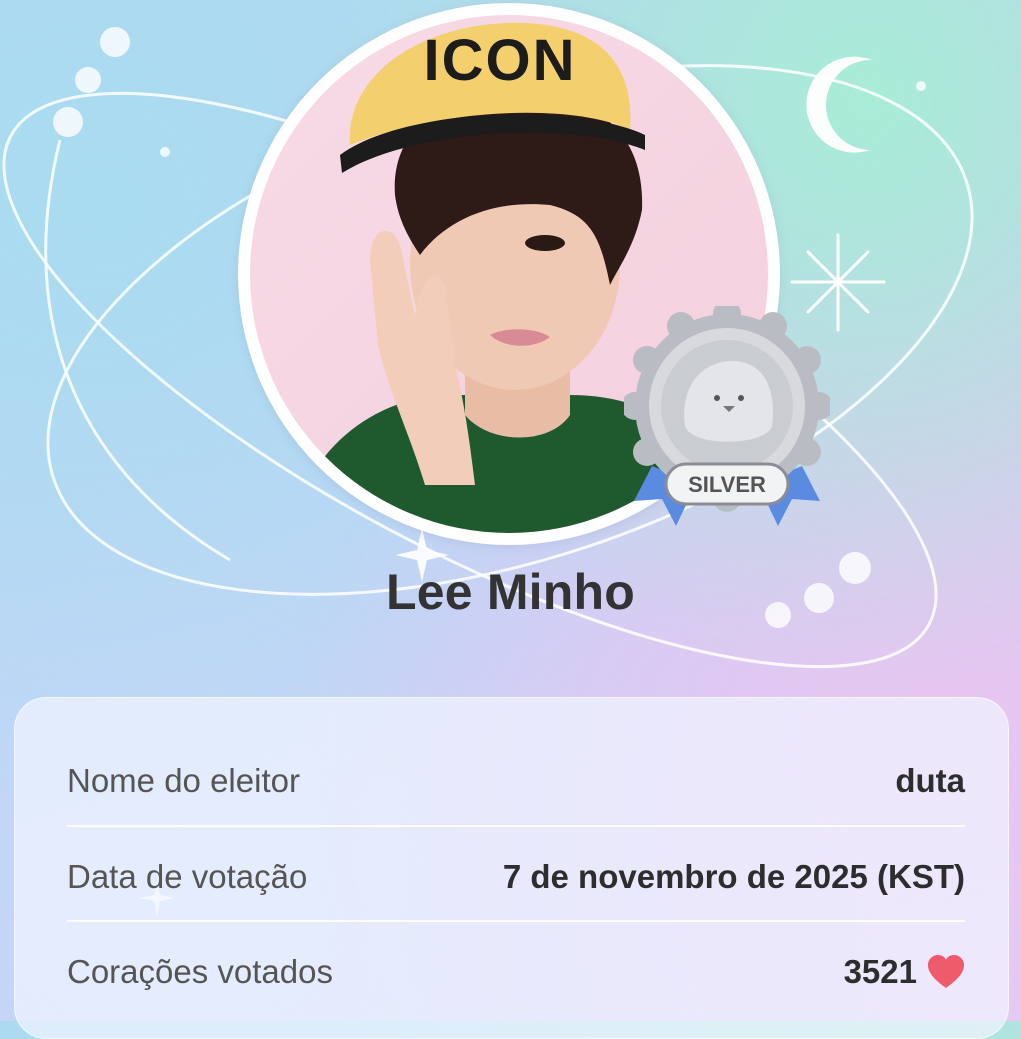 The image size is (1021, 1039). Describe the element at coordinates (516, 971) in the screenshot. I see `detail-row-hearts: Corações votados 3521` at that location.